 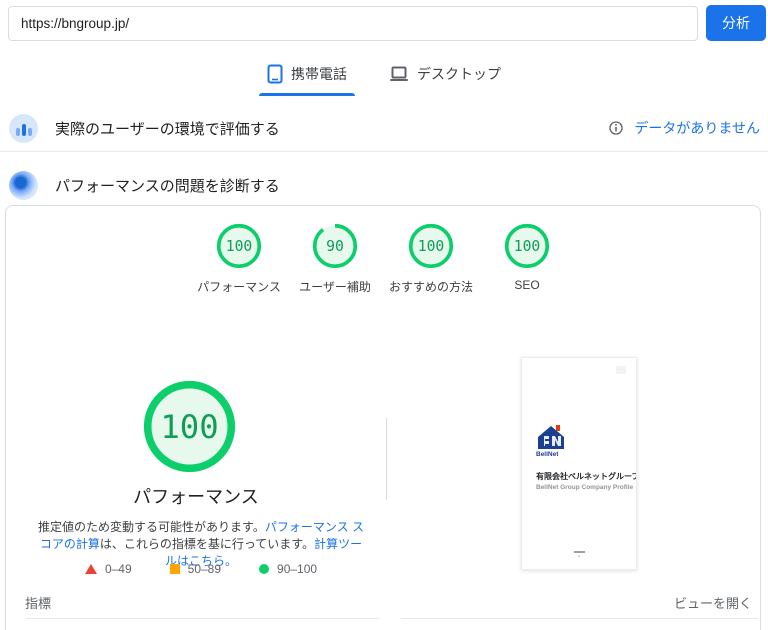 I want to click on big-gauge-label: パフォーマンス, so click(x=196, y=497).